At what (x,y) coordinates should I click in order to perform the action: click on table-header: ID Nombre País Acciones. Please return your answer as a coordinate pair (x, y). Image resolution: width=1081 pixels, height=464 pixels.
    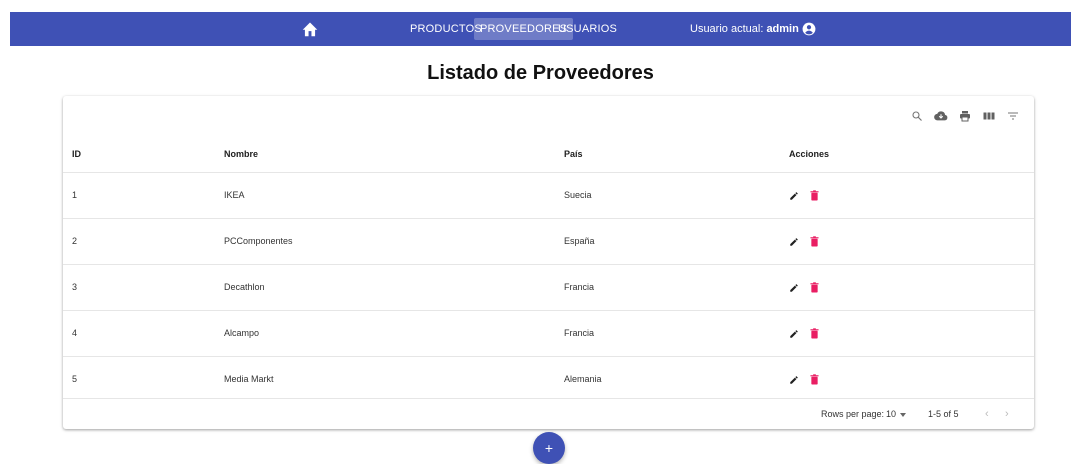
    Looking at the image, I should click on (548, 154).